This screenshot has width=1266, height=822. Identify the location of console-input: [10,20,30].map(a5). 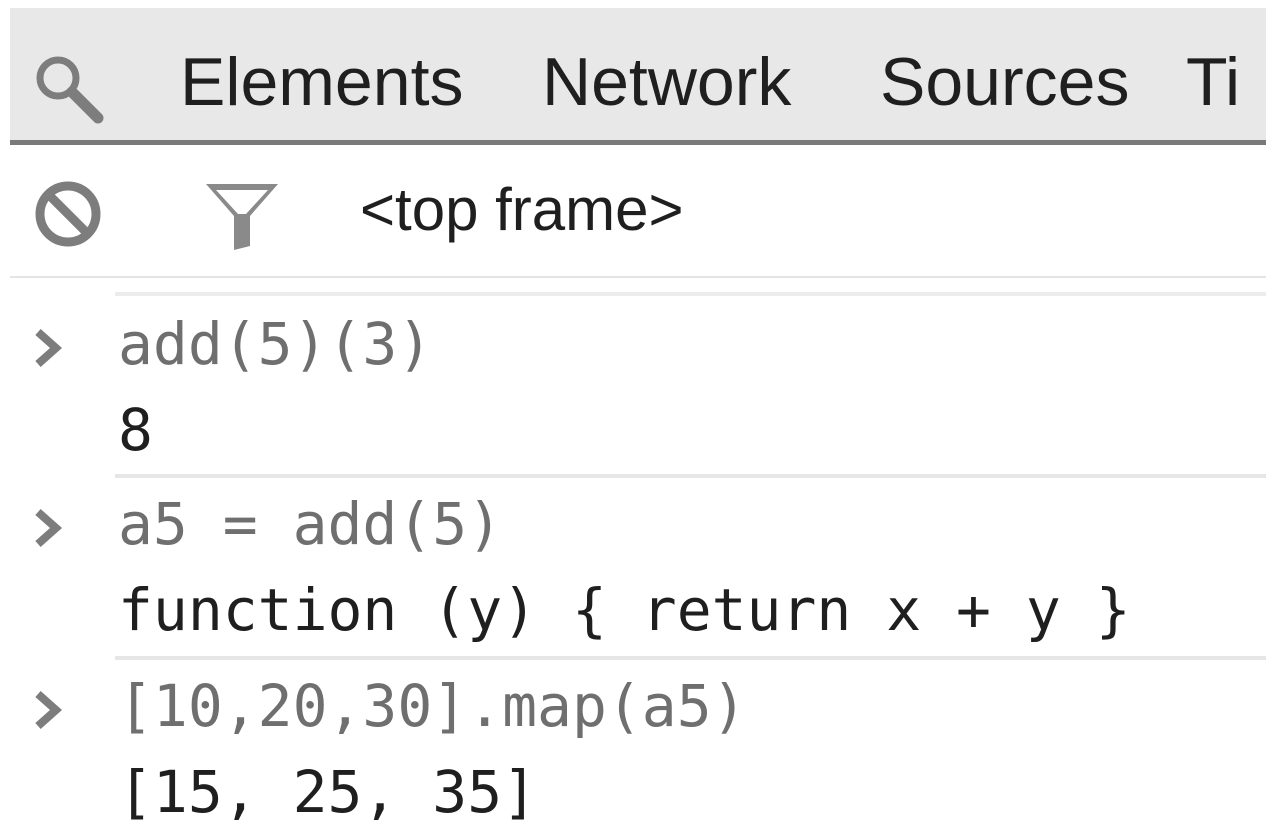
(432, 706).